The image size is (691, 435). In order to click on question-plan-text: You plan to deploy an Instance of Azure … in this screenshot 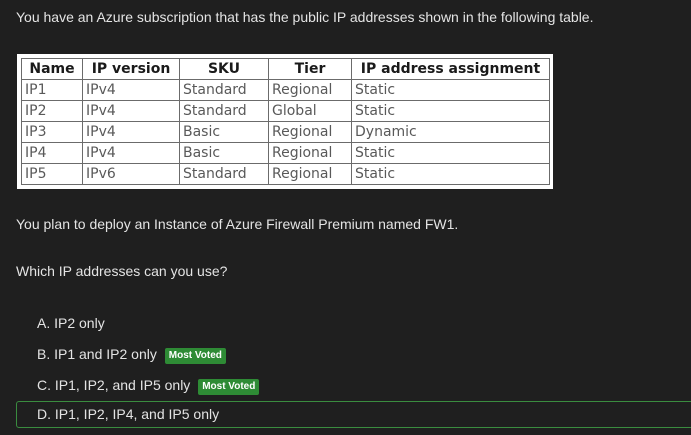, I will do `click(237, 224)`.